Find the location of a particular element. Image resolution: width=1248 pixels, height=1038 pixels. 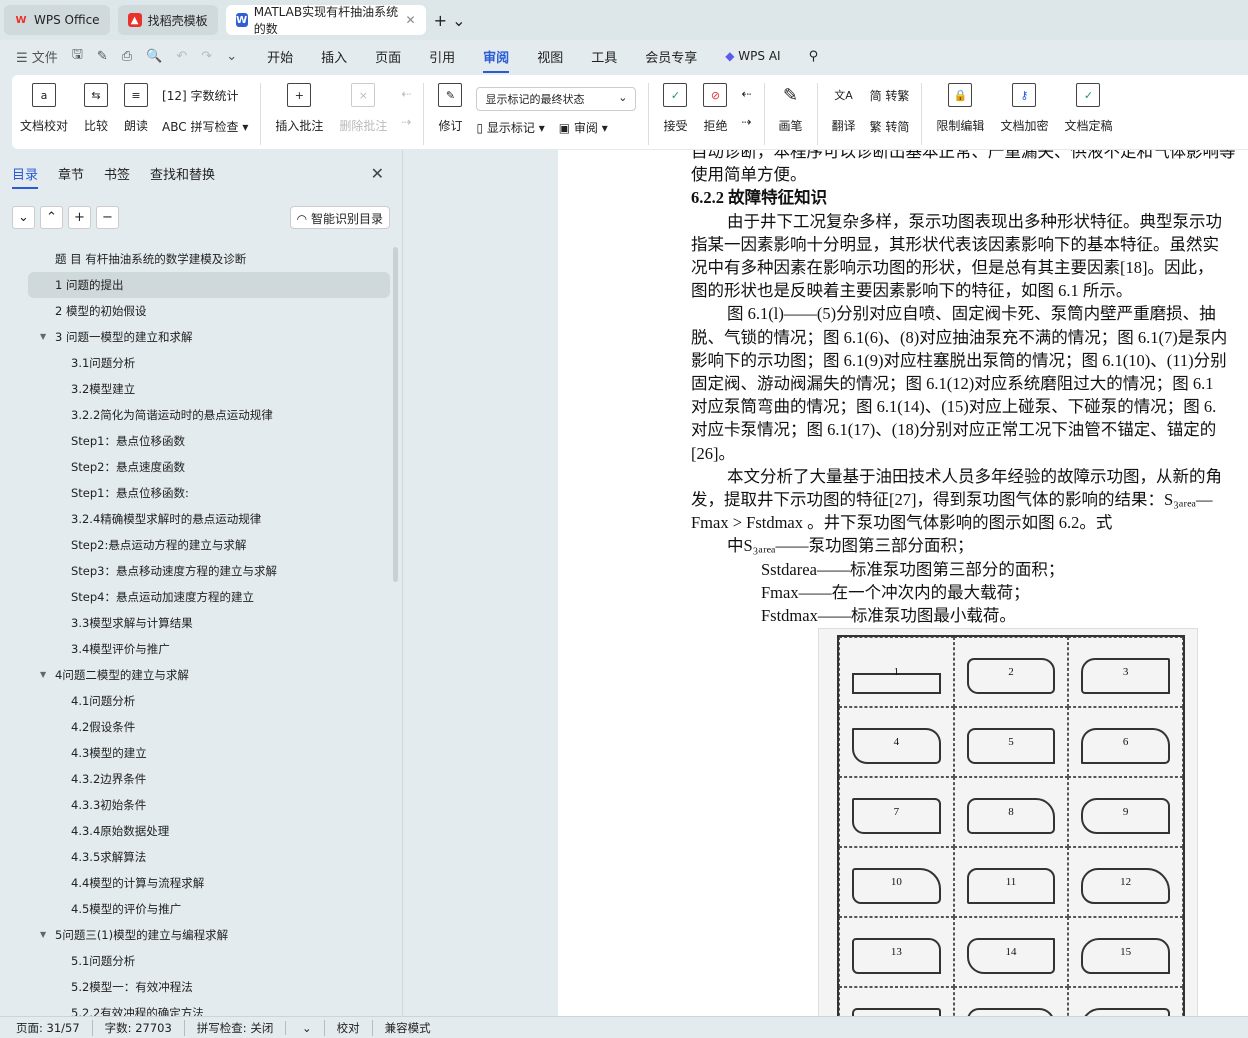

panel-tab: 章节 is located at coordinates (71, 176).